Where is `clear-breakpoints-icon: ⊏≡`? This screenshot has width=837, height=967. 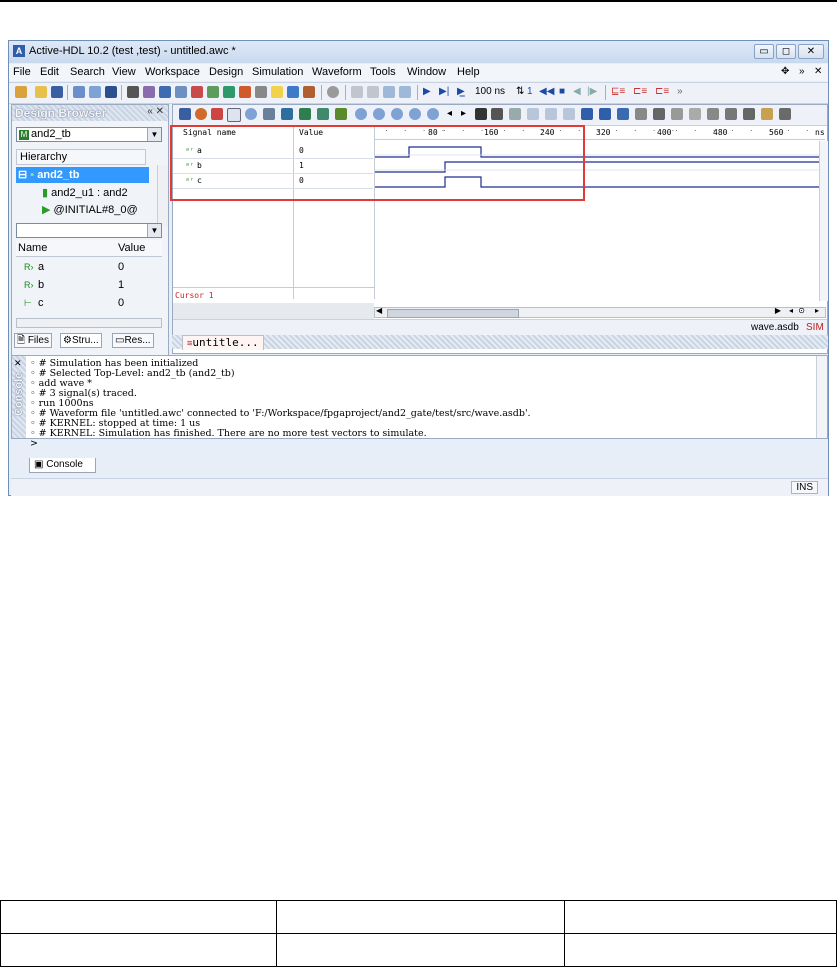
clear-breakpoints-icon: ⊏≡ is located at coordinates (662, 91).